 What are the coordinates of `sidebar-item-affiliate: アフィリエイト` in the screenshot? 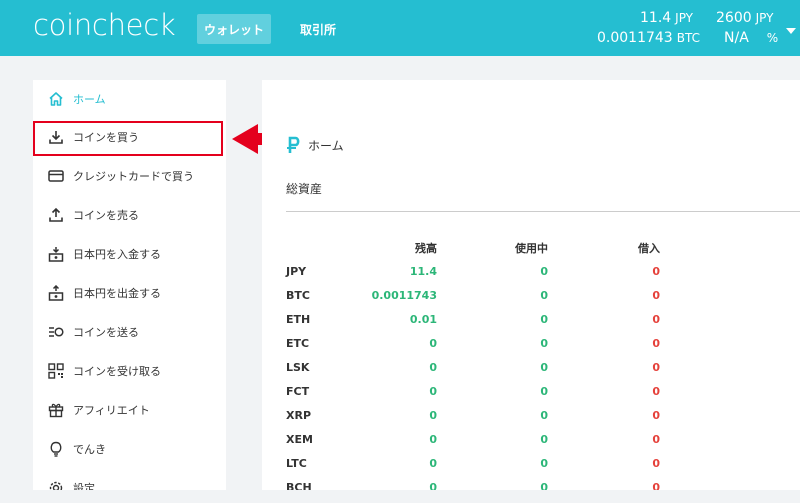 It's located at (129, 410).